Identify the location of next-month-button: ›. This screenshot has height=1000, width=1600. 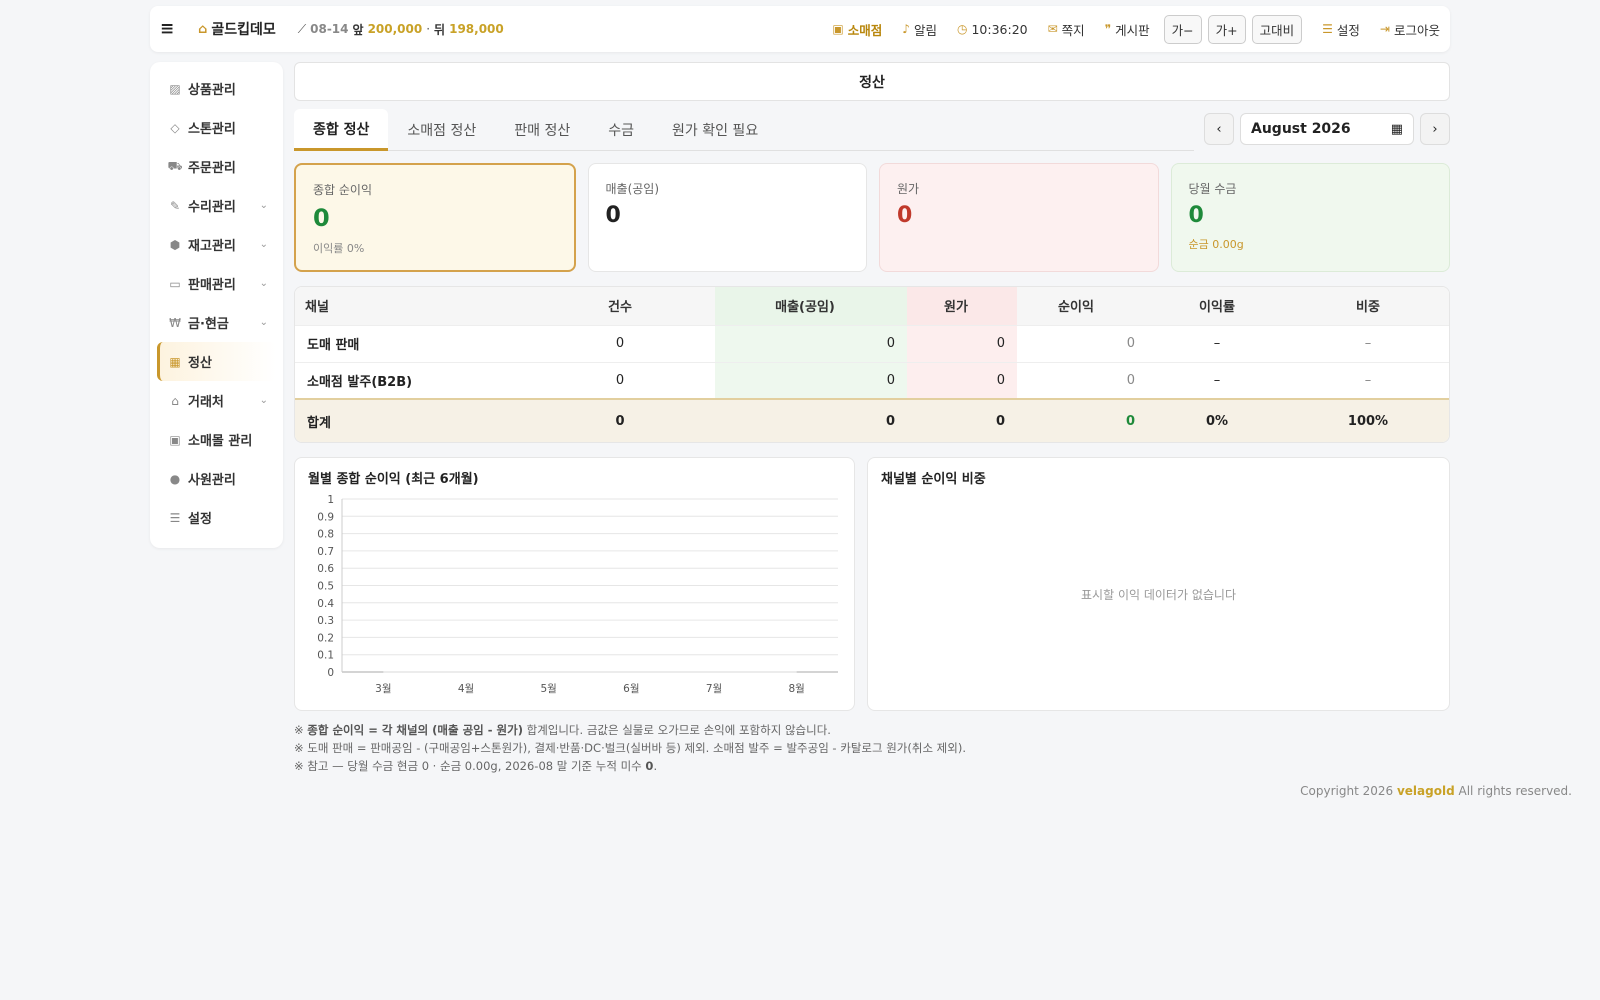
(1435, 129).